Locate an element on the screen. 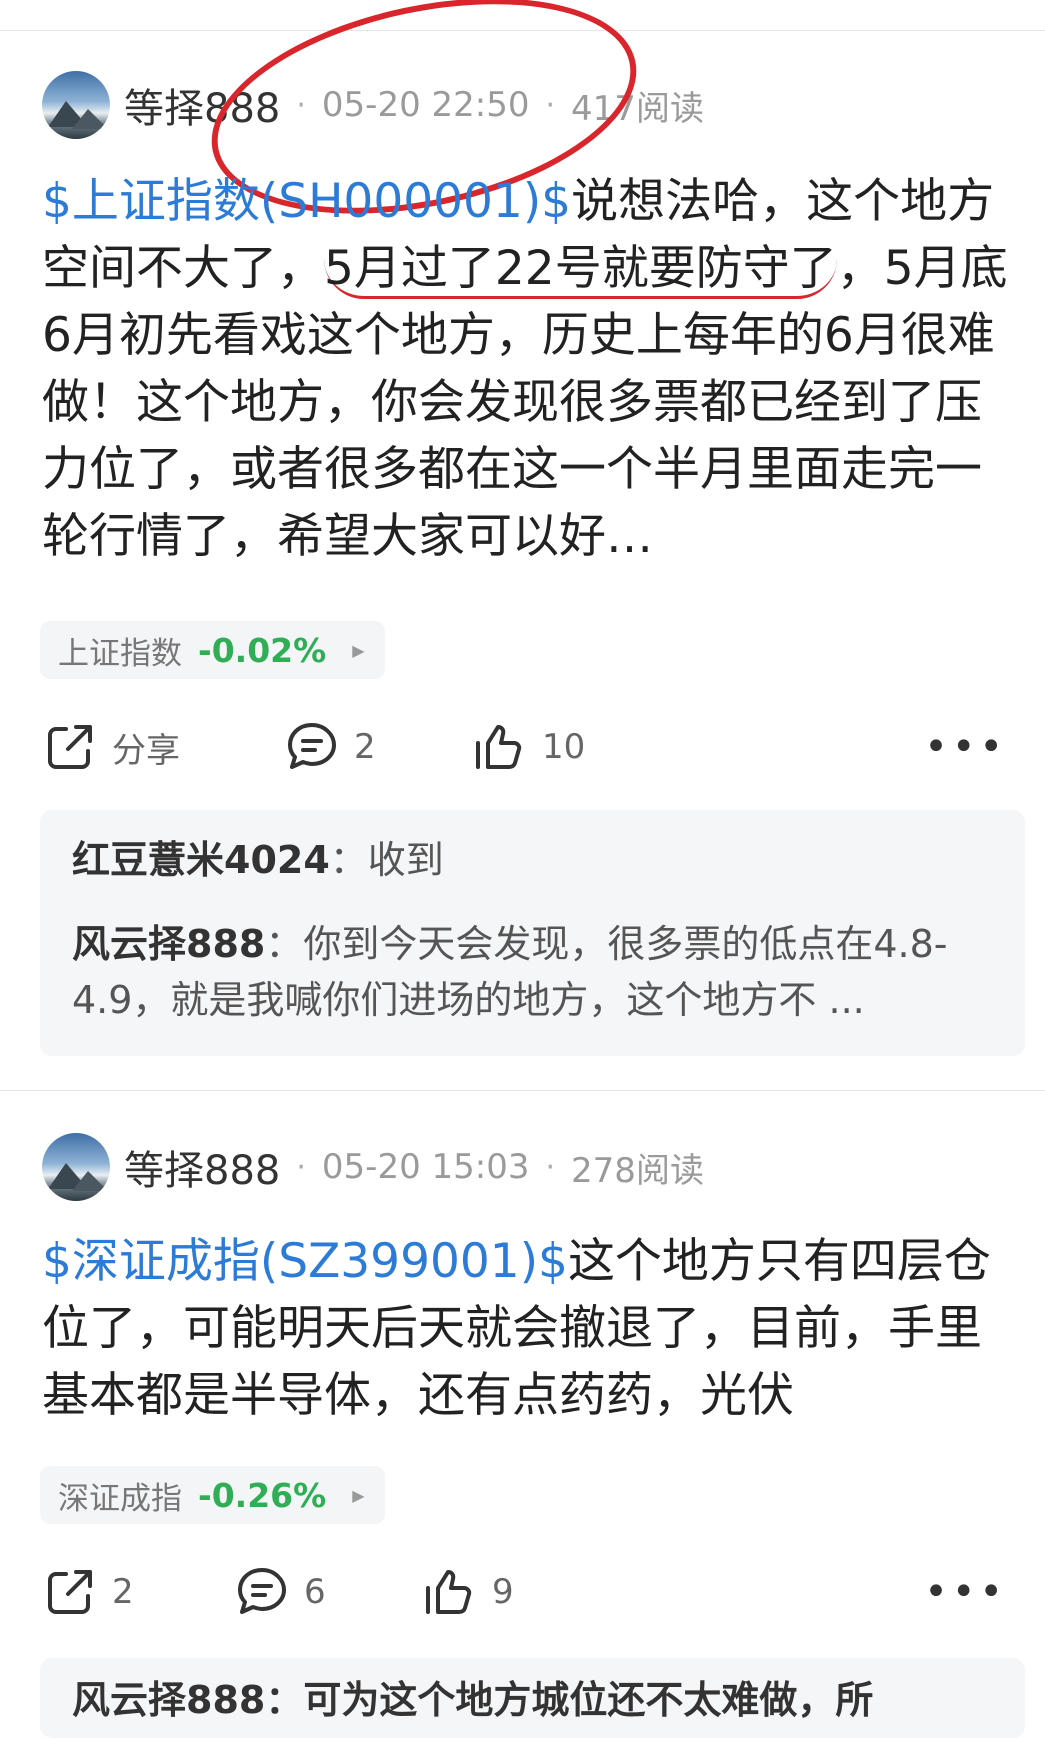  comment-count: 6 is located at coordinates (315, 1592).